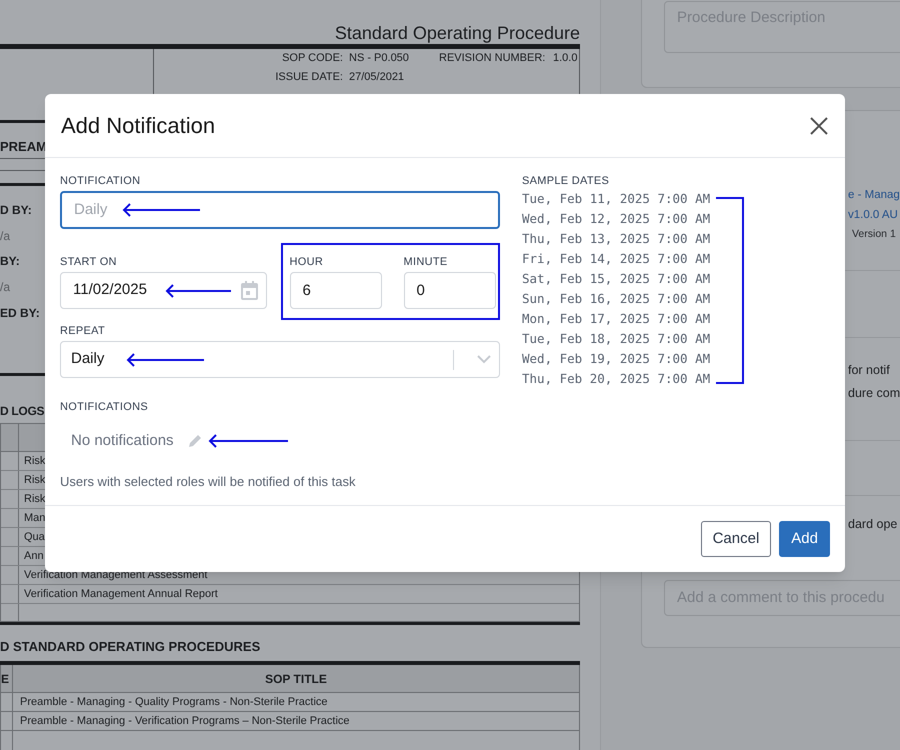 The image size is (900, 750). Describe the element at coordinates (115, 576) in the screenshot. I see `table-cell-text: Verification Management Assessment` at that location.